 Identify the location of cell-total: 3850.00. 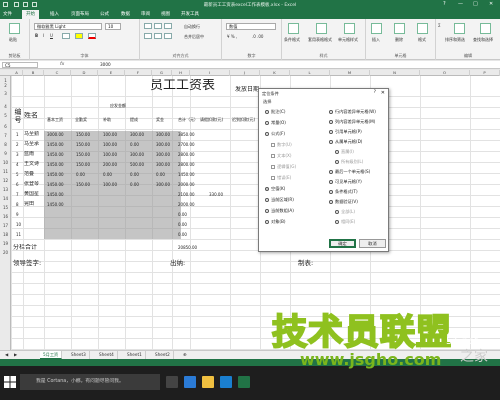
(186, 134).